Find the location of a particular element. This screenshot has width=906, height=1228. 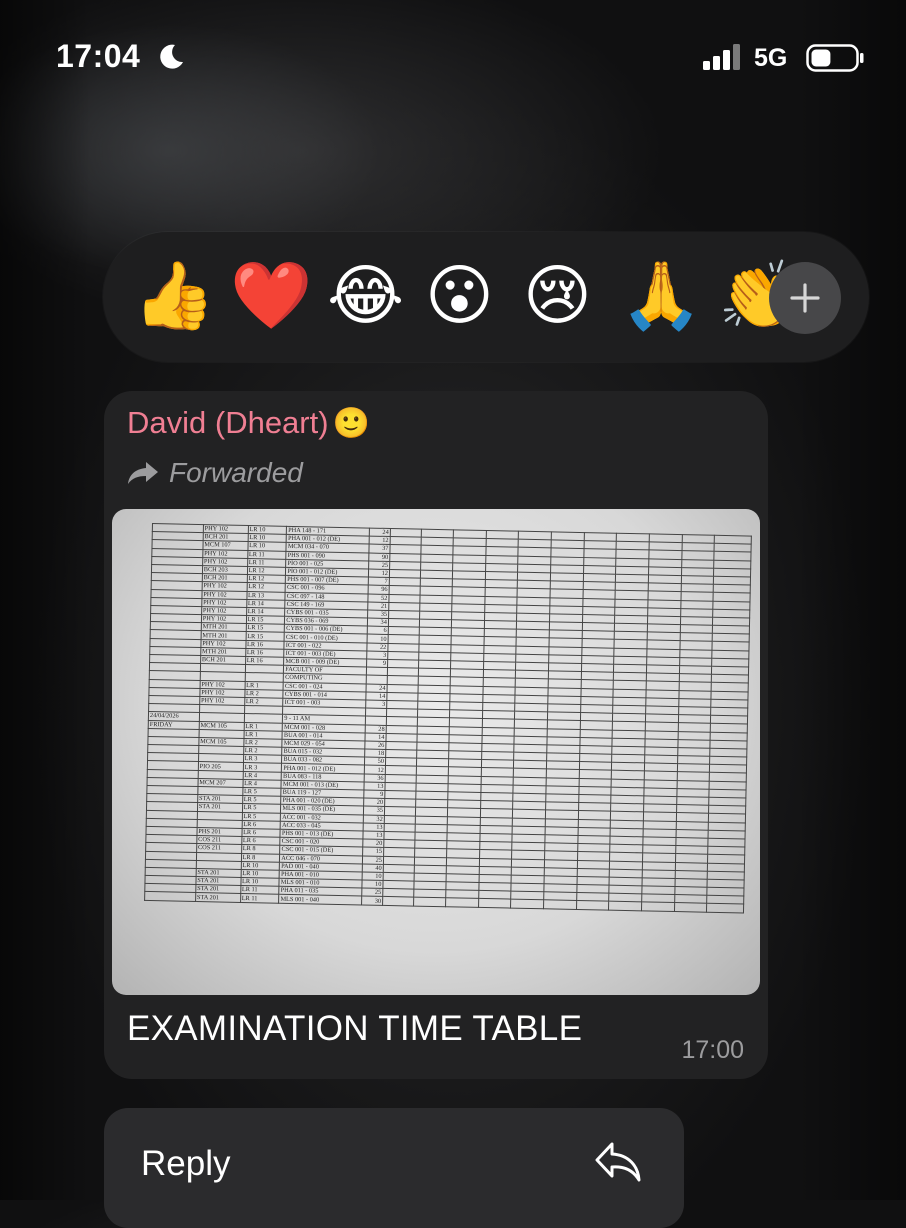

moon-icon is located at coordinates (171, 56).